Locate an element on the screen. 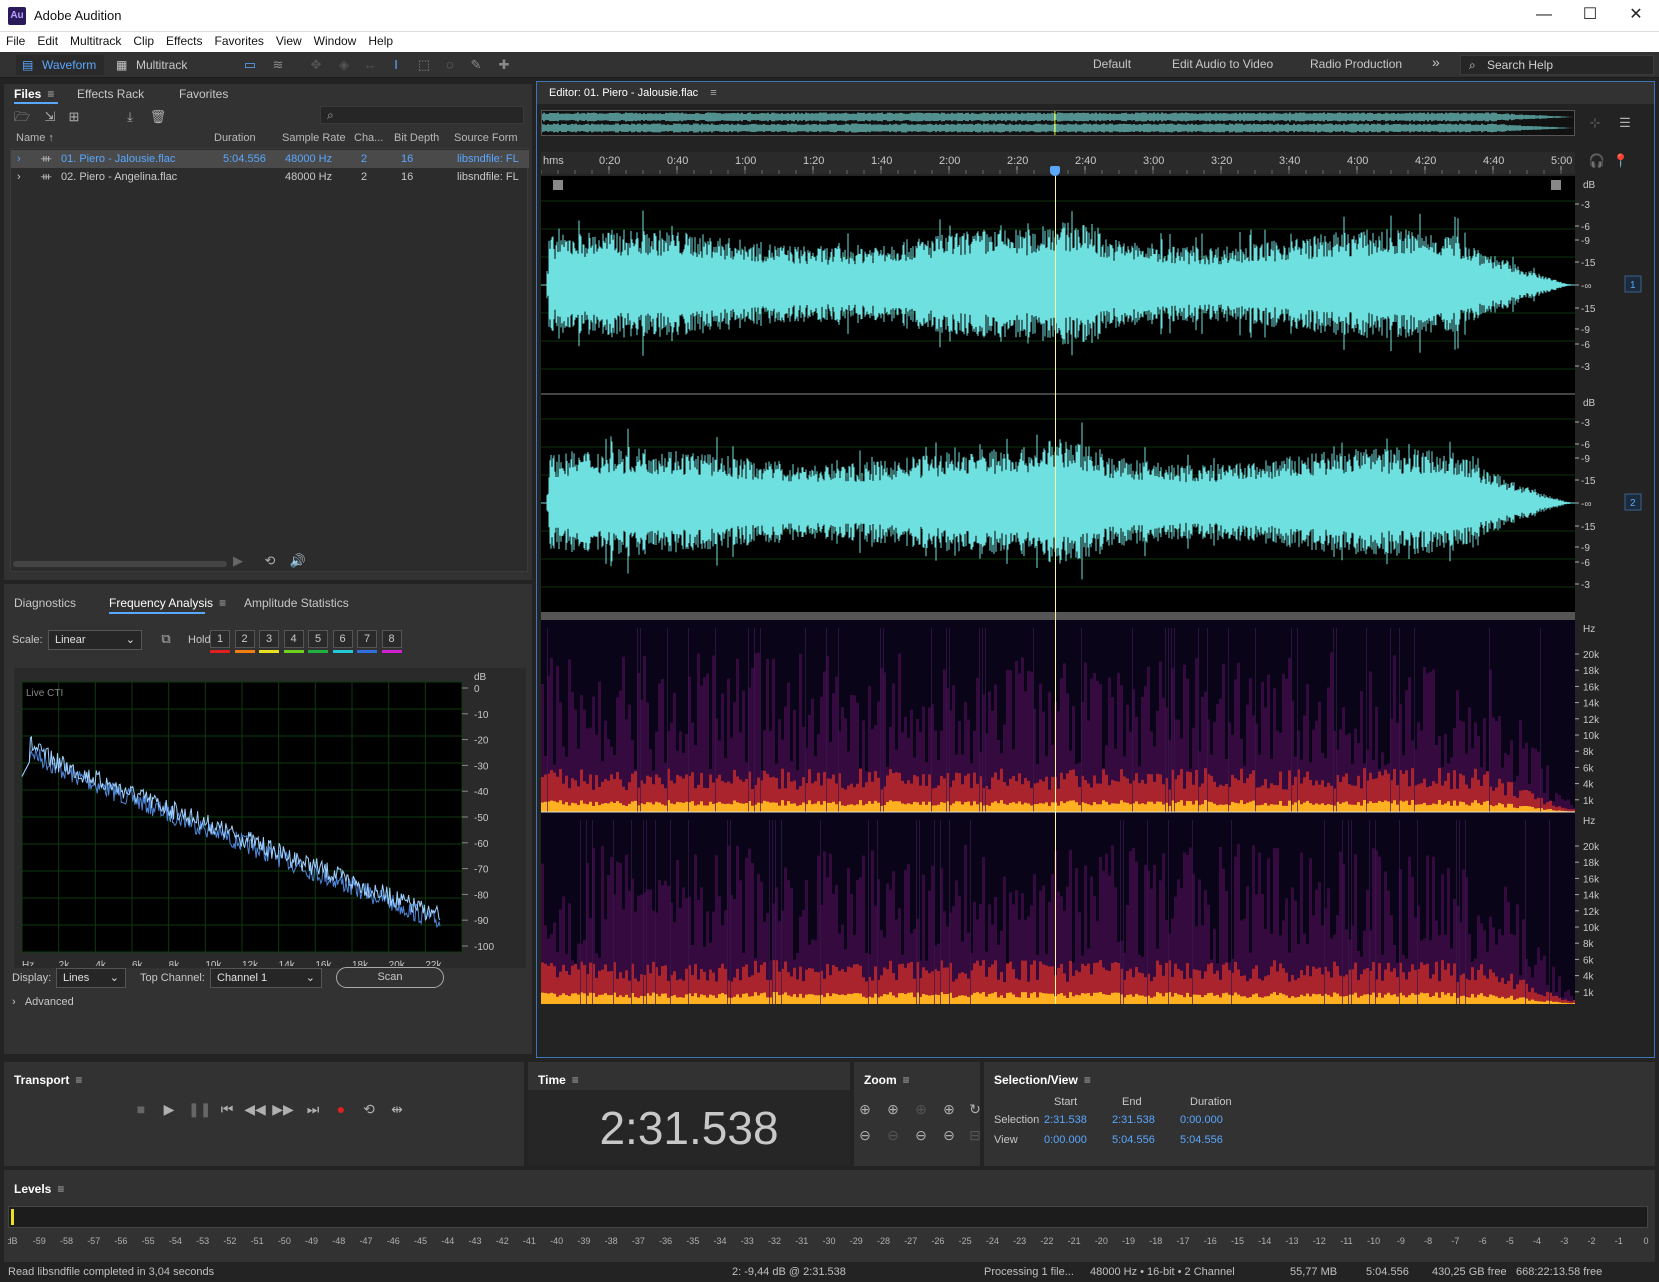 The image size is (1659, 1282). hold-button-7: 7 is located at coordinates (367, 639).